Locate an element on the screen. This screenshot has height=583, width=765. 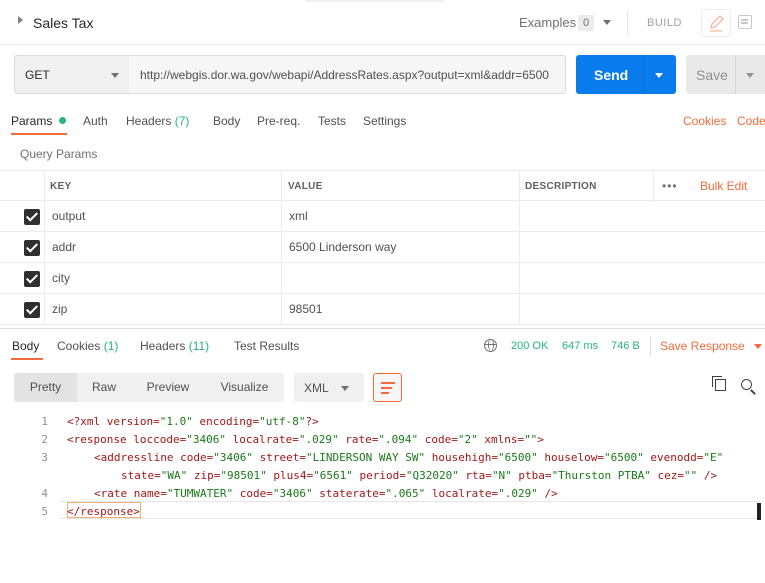
active-line-highlight is located at coordinates (410, 510).